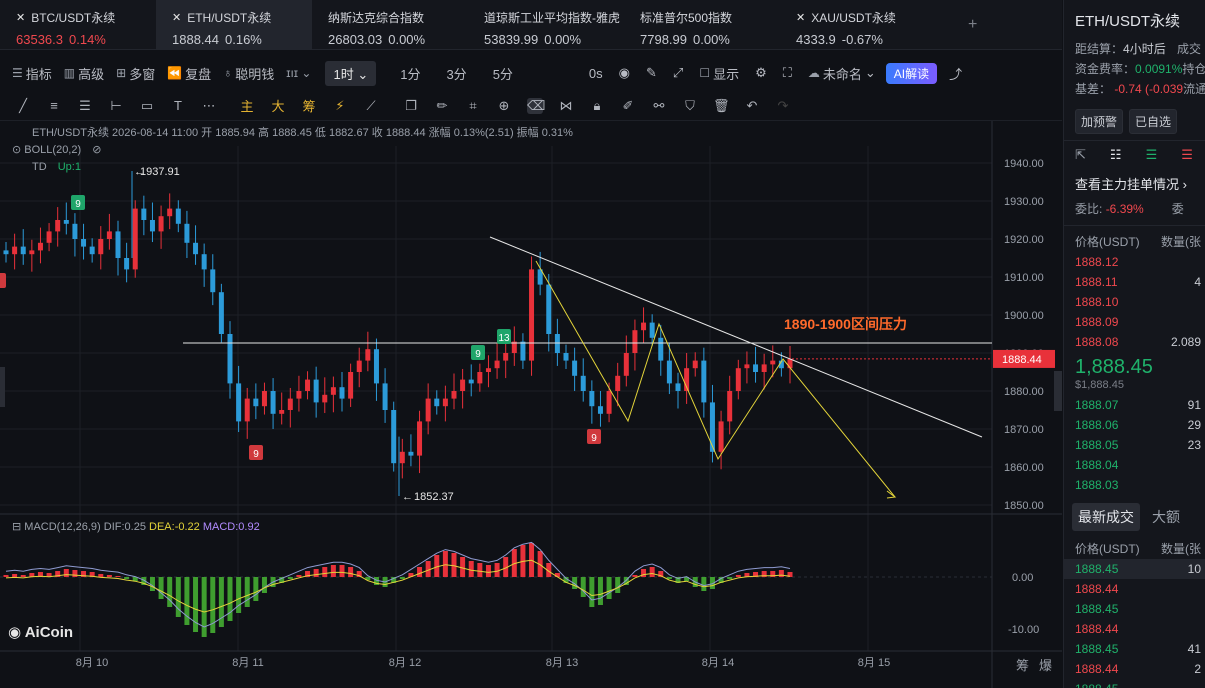  I want to click on ticker-item: ✕ XAU/USDT永续 4333.9 -0.67%, so click(858, 24).